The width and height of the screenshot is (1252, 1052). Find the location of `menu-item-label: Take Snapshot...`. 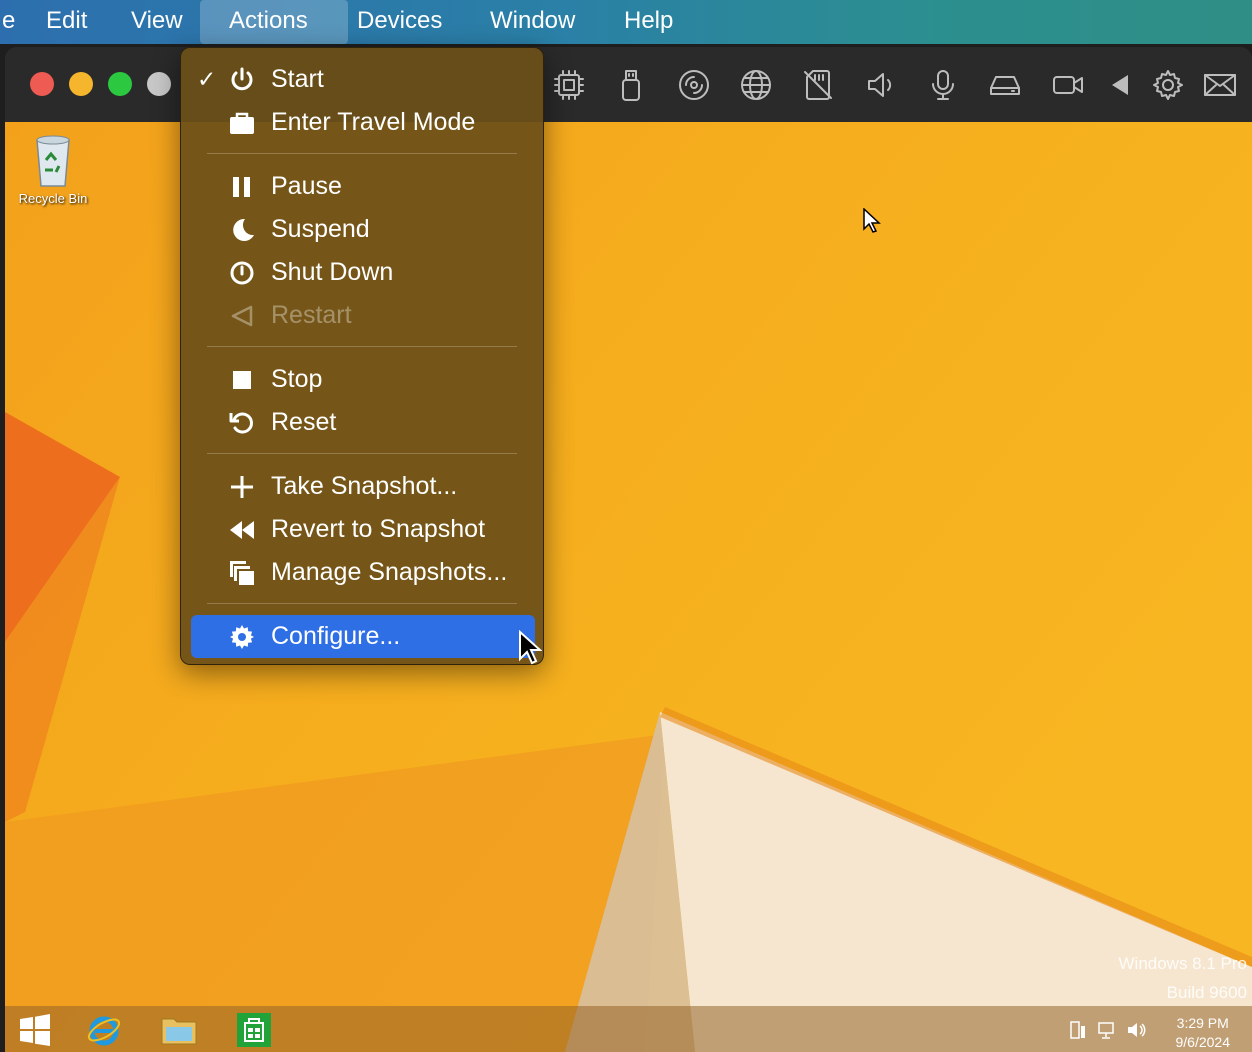

menu-item-label: Take Snapshot... is located at coordinates (364, 486).